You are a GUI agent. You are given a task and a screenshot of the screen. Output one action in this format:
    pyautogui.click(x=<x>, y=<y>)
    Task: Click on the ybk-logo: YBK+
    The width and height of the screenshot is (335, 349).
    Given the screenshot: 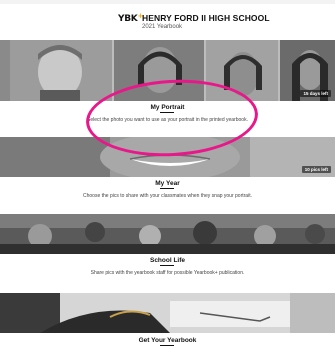 What is the action you would take?
    pyautogui.click(x=130, y=18)
    